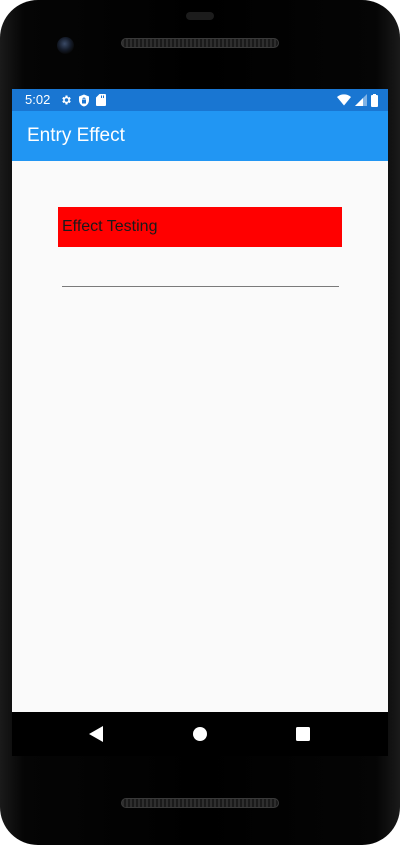  I want to click on battery-icon, so click(374, 100).